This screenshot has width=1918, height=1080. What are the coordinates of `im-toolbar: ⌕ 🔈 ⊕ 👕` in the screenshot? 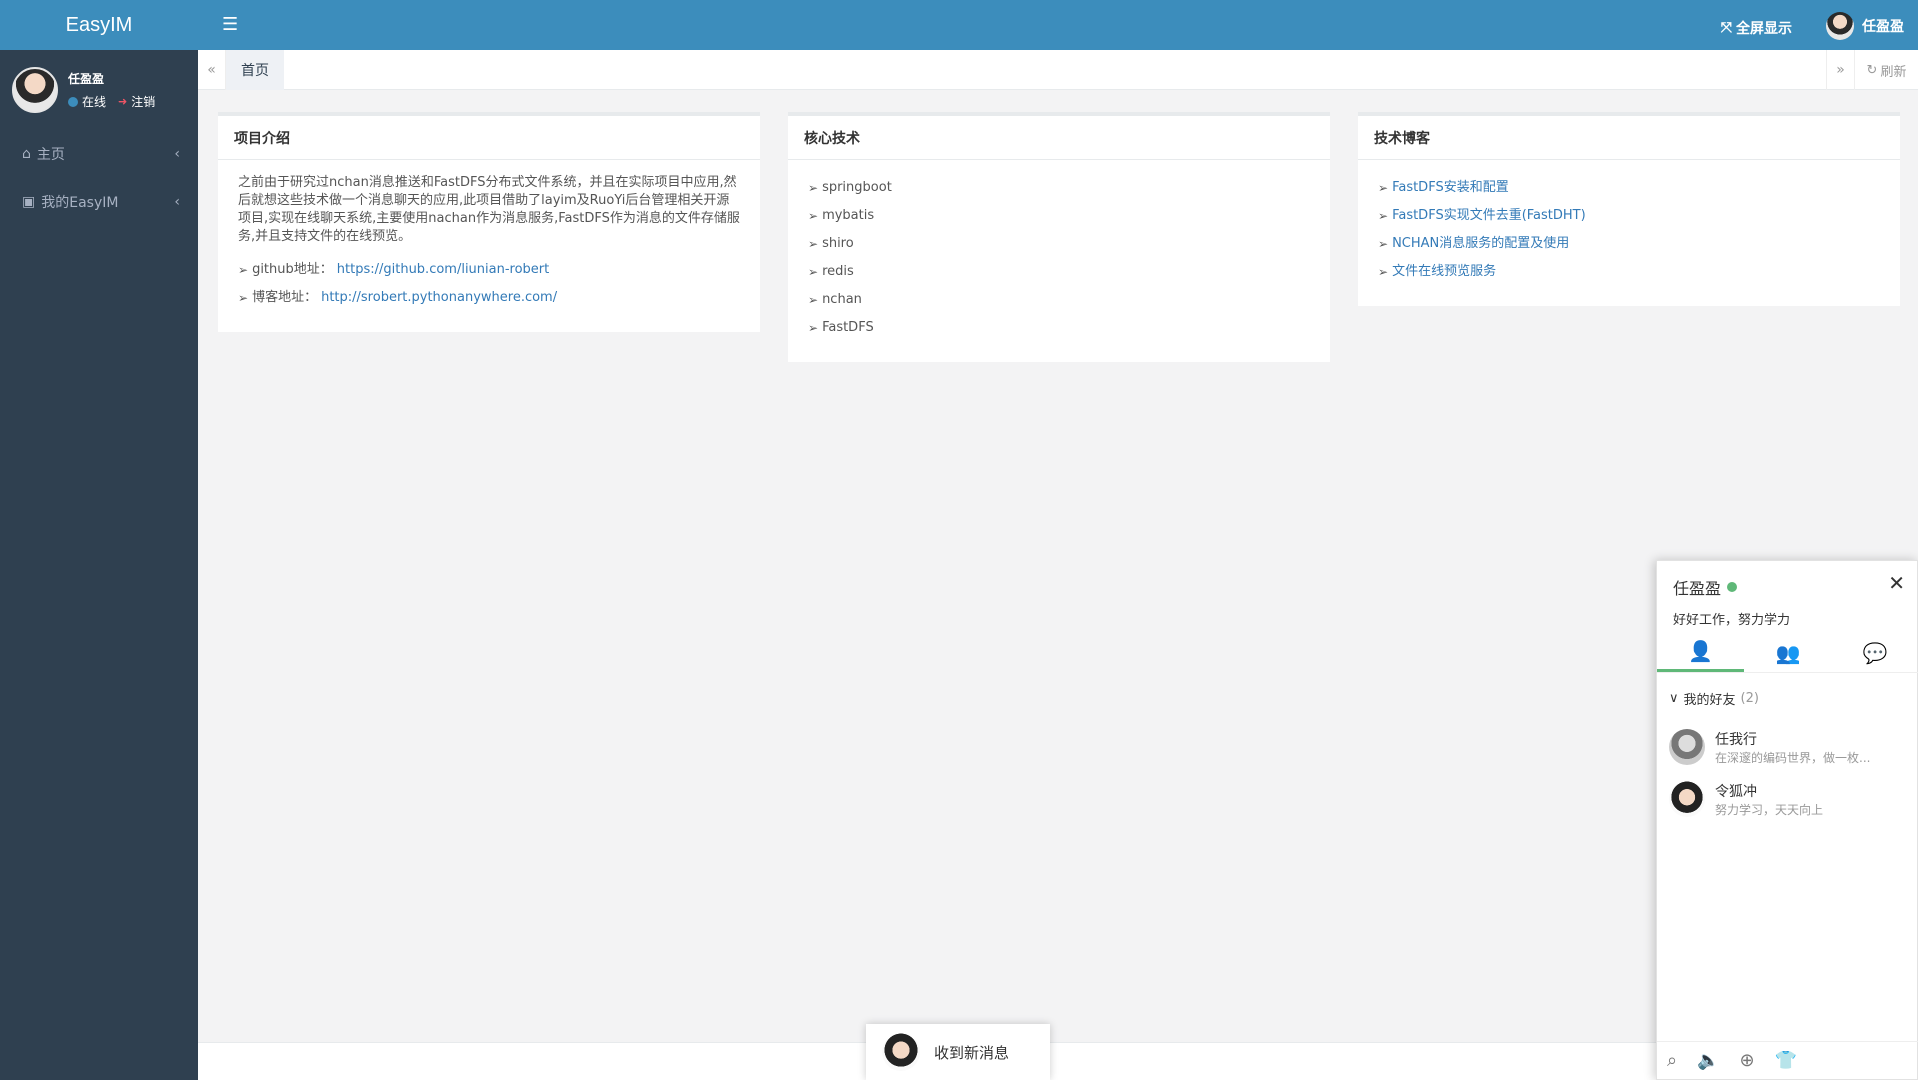 It's located at (1787, 1060).